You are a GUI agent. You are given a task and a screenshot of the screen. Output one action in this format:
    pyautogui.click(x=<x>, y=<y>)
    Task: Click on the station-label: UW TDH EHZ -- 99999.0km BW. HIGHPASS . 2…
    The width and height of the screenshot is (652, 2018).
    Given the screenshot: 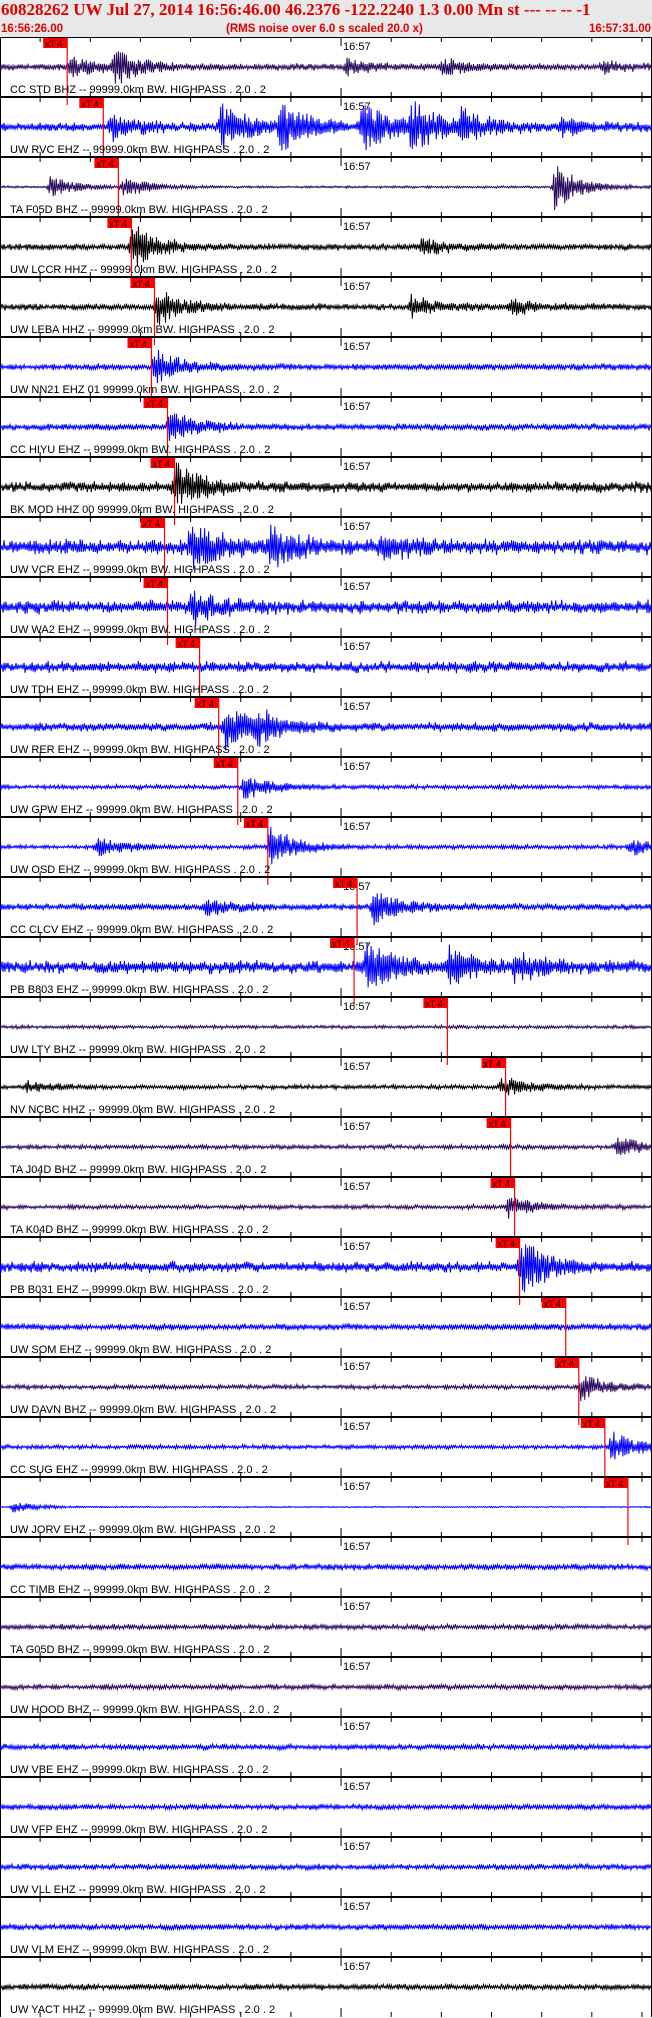 What is the action you would take?
    pyautogui.click(x=139, y=690)
    